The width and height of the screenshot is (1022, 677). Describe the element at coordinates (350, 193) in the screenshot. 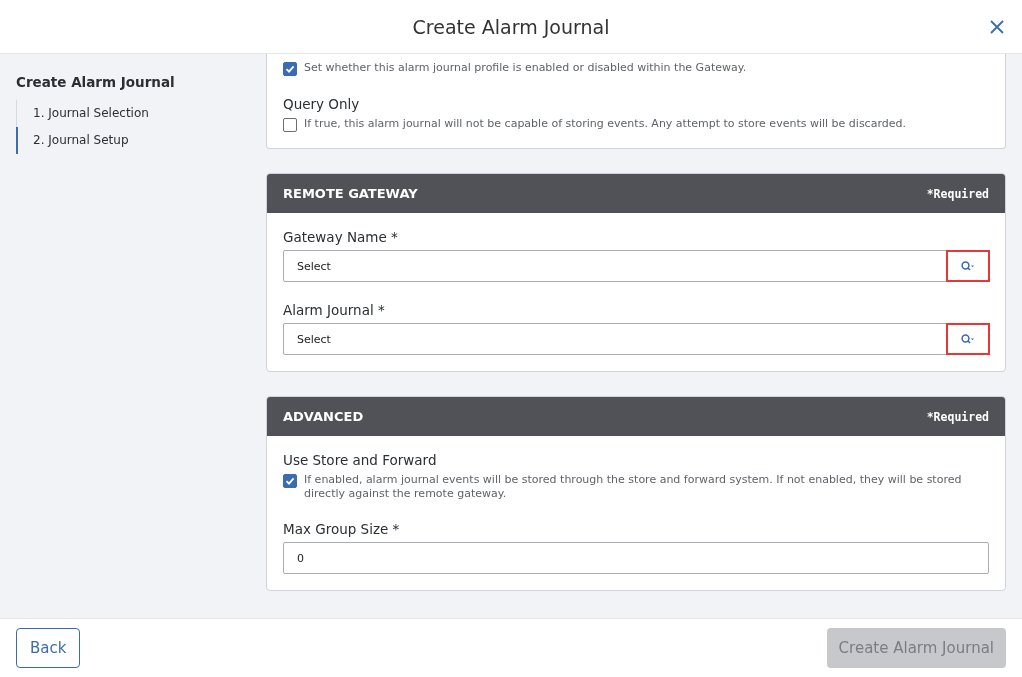

I see `section-title: REMOTE GATEWAY` at that location.